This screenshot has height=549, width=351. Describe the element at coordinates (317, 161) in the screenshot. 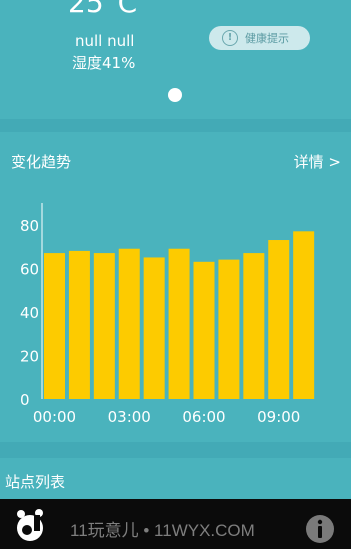

I see `trend-detail-link: 详情 >` at that location.